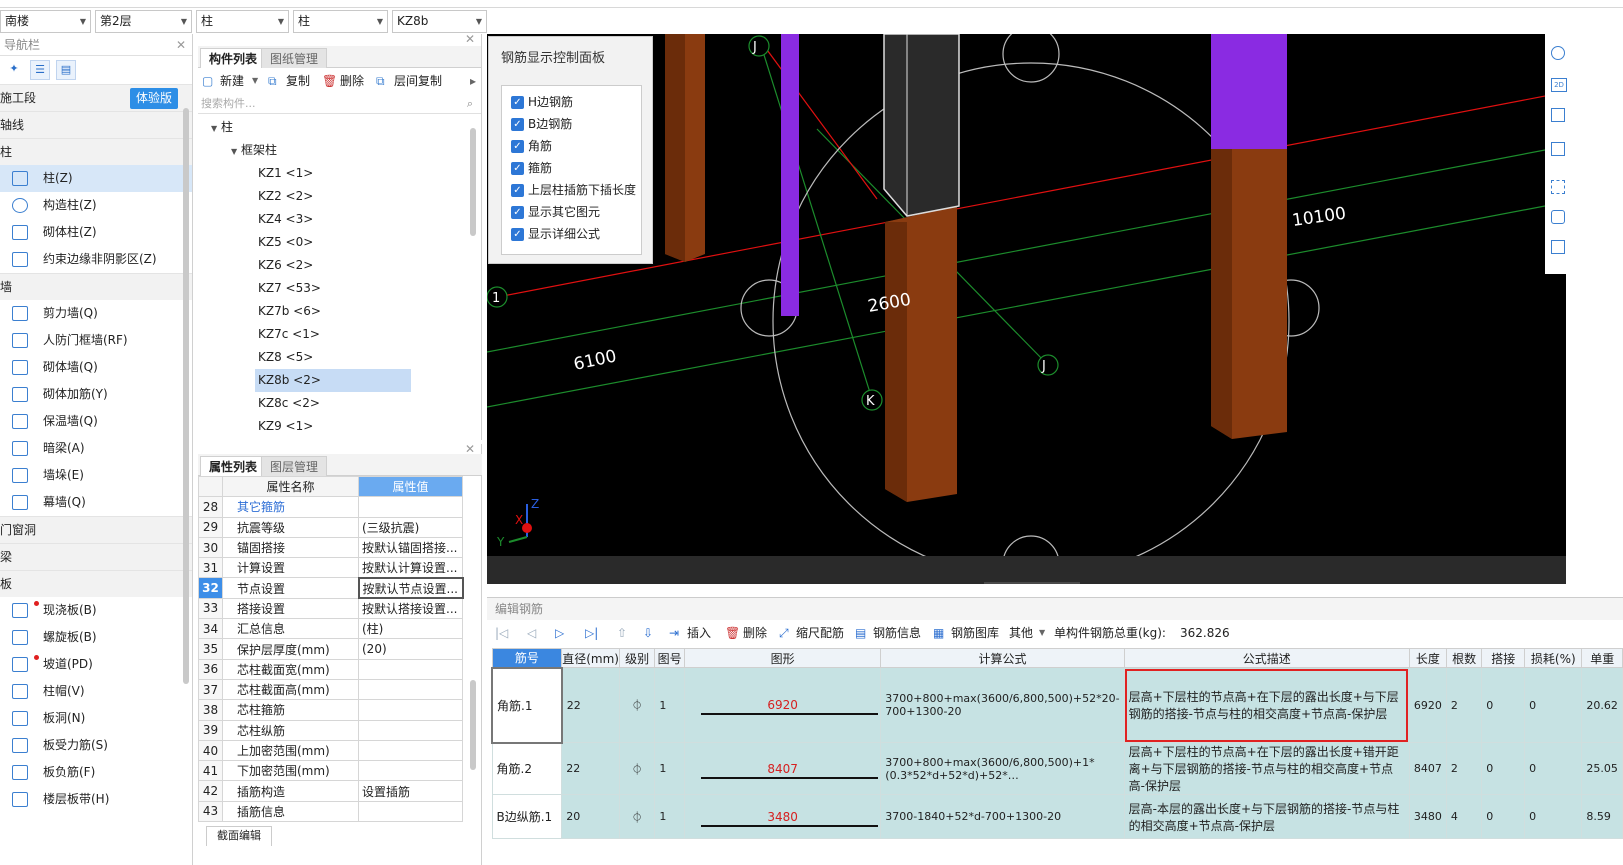 The image size is (1623, 865). What do you see at coordinates (289, 334) in the screenshot?
I see `tree-item: KZ7c <1>` at bounding box center [289, 334].